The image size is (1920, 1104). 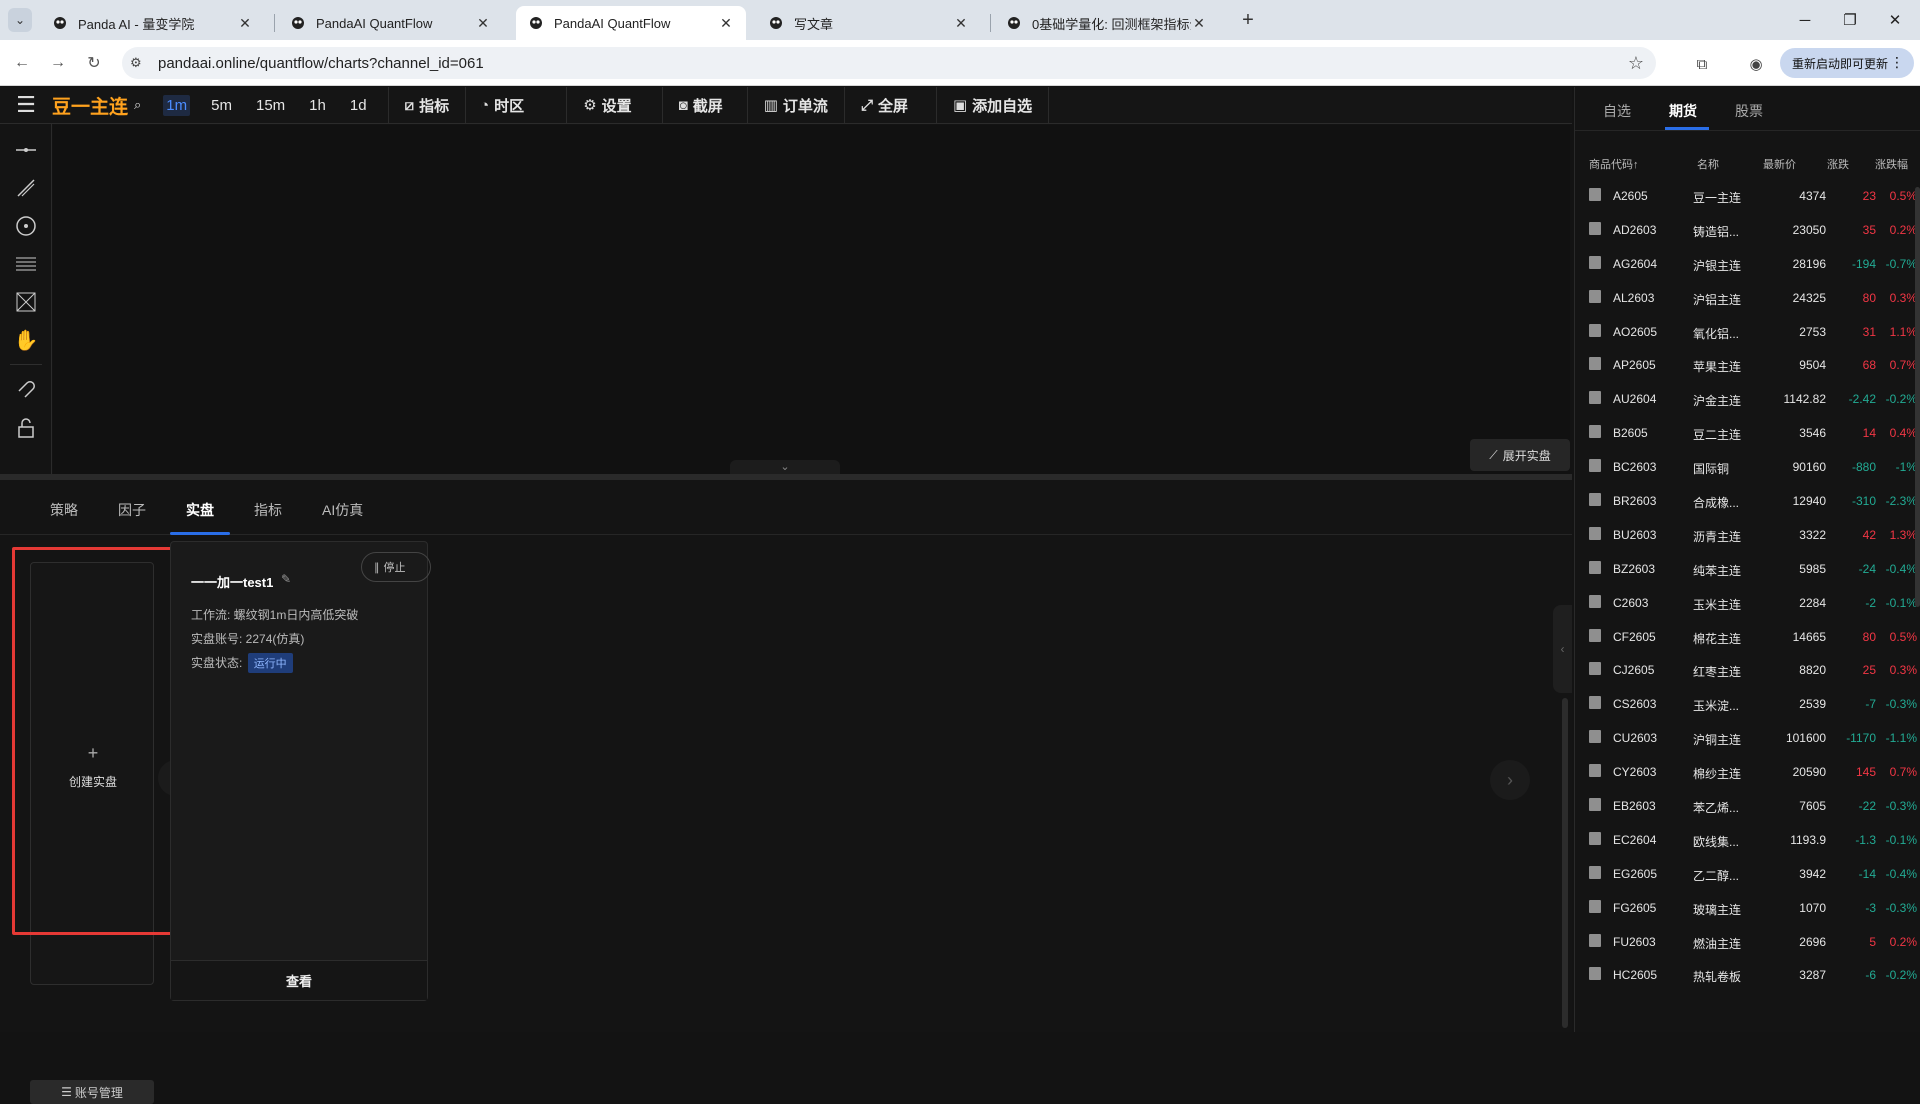 What do you see at coordinates (705, 105) in the screenshot?
I see `screenshot-button: ◙ 截屏` at bounding box center [705, 105].